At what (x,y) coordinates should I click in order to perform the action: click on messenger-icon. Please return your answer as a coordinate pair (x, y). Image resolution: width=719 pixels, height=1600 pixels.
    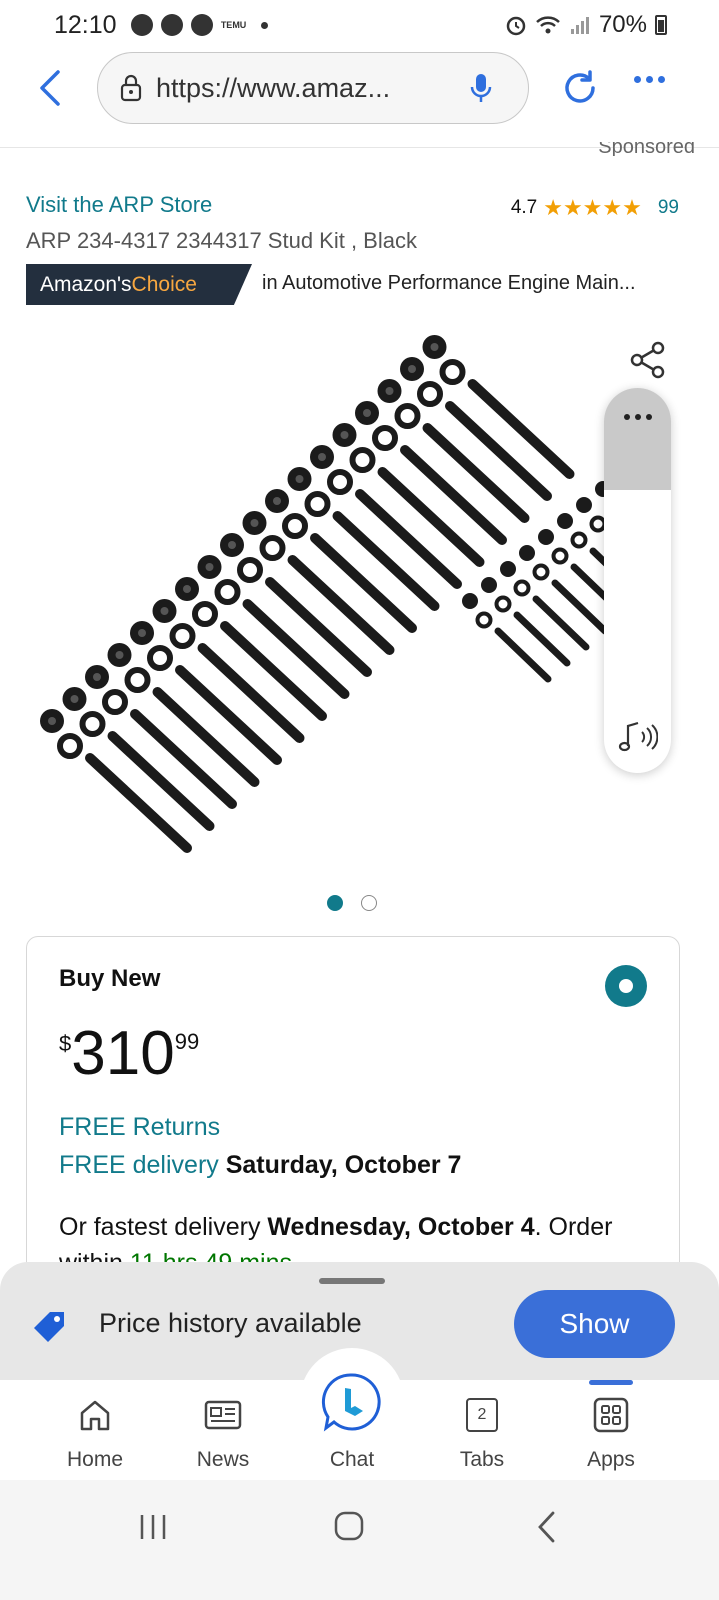
    Looking at the image, I should click on (201, 25).